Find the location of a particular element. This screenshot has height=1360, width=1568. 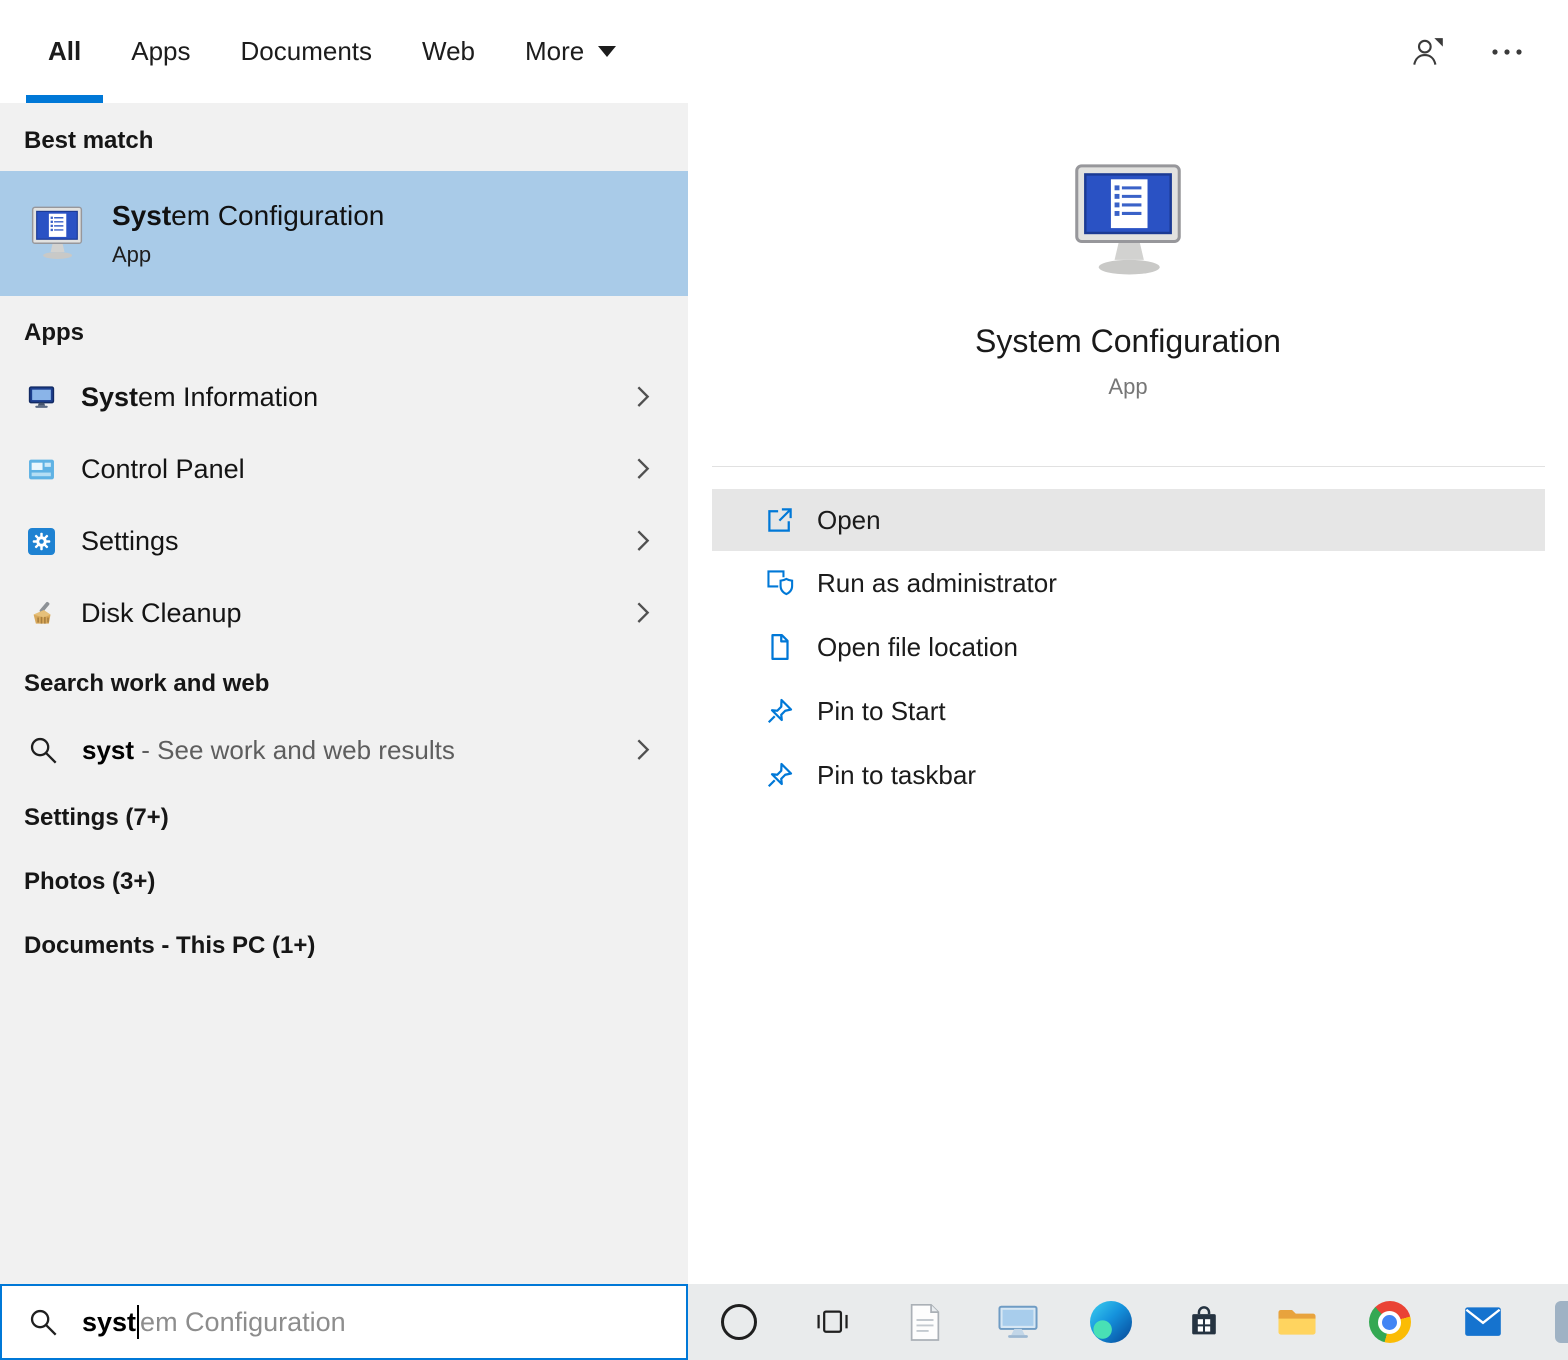

tab-all-label: All is located at coordinates (65, 51).